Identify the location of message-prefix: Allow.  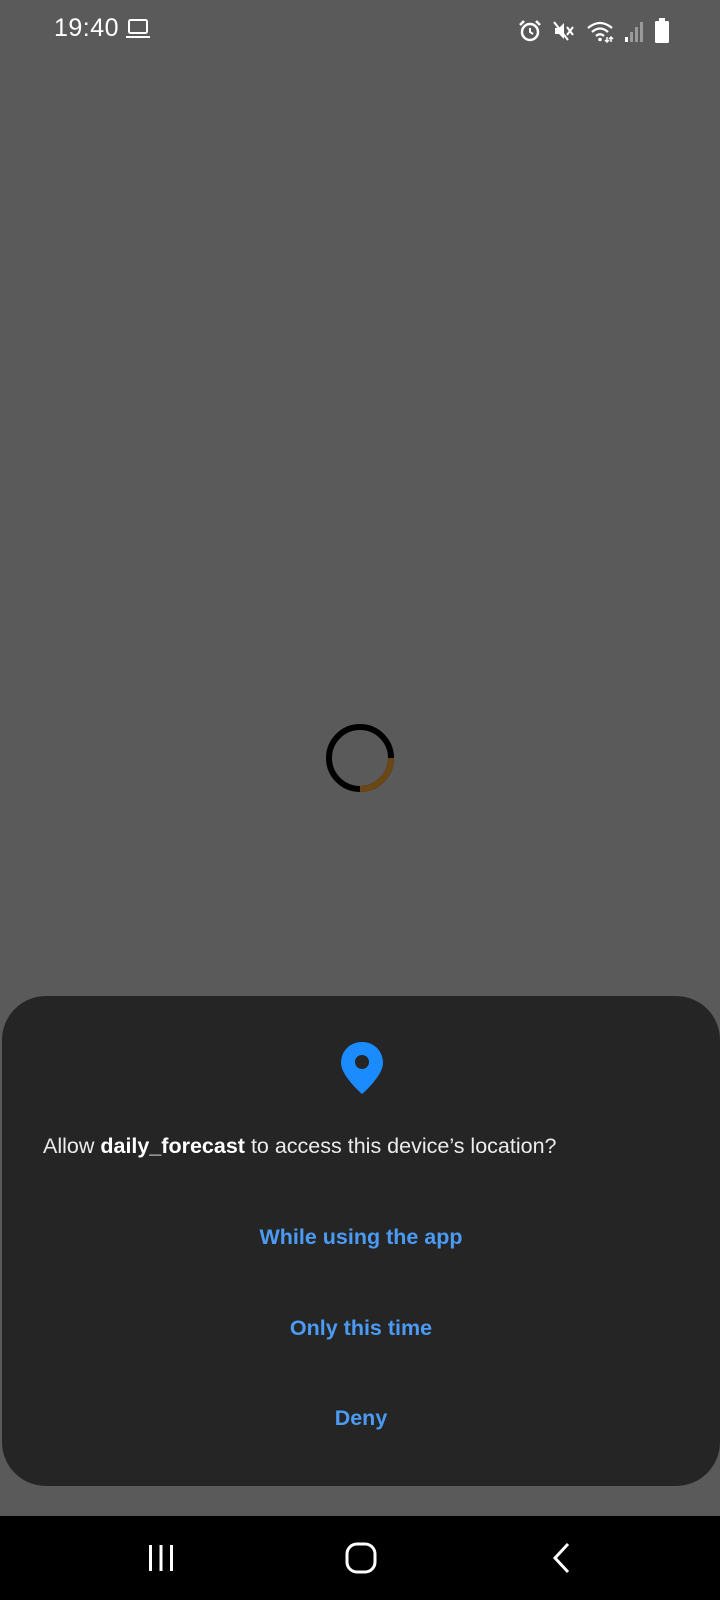
(72, 1146).